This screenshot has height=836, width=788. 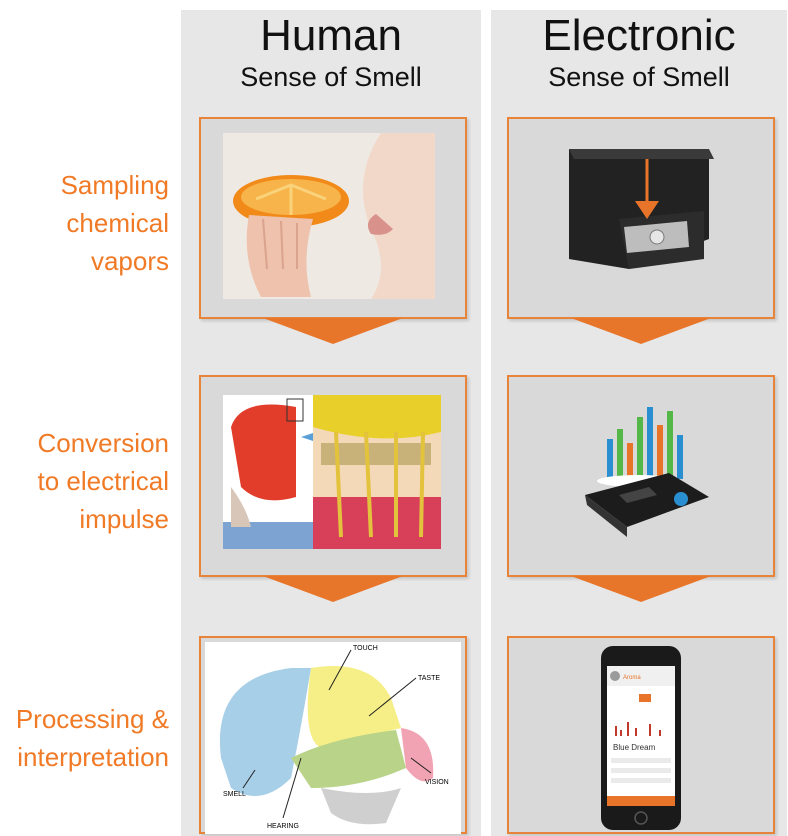 I want to click on electronic-processing-panel: Aroma Blue Dream, so click(x=641, y=735).